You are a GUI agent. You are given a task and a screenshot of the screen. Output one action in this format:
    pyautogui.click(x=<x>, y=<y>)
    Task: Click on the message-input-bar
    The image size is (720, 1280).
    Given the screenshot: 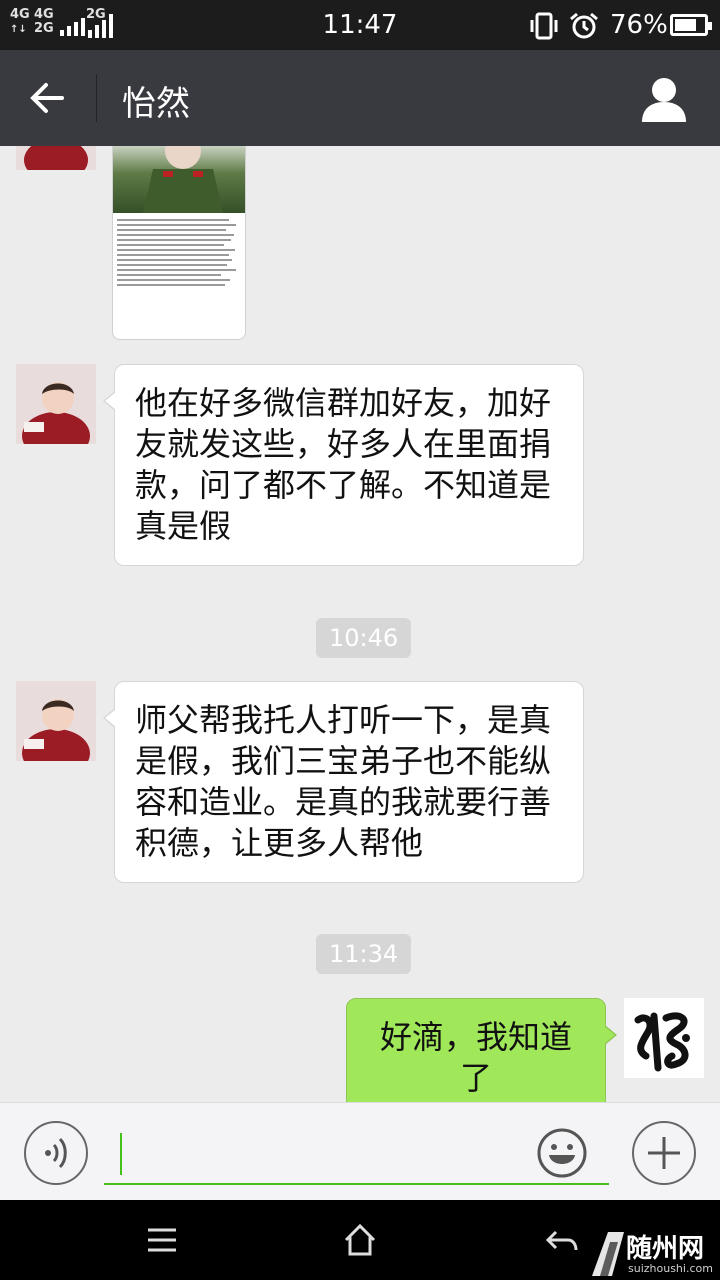 What is the action you would take?
    pyautogui.click(x=360, y=1151)
    